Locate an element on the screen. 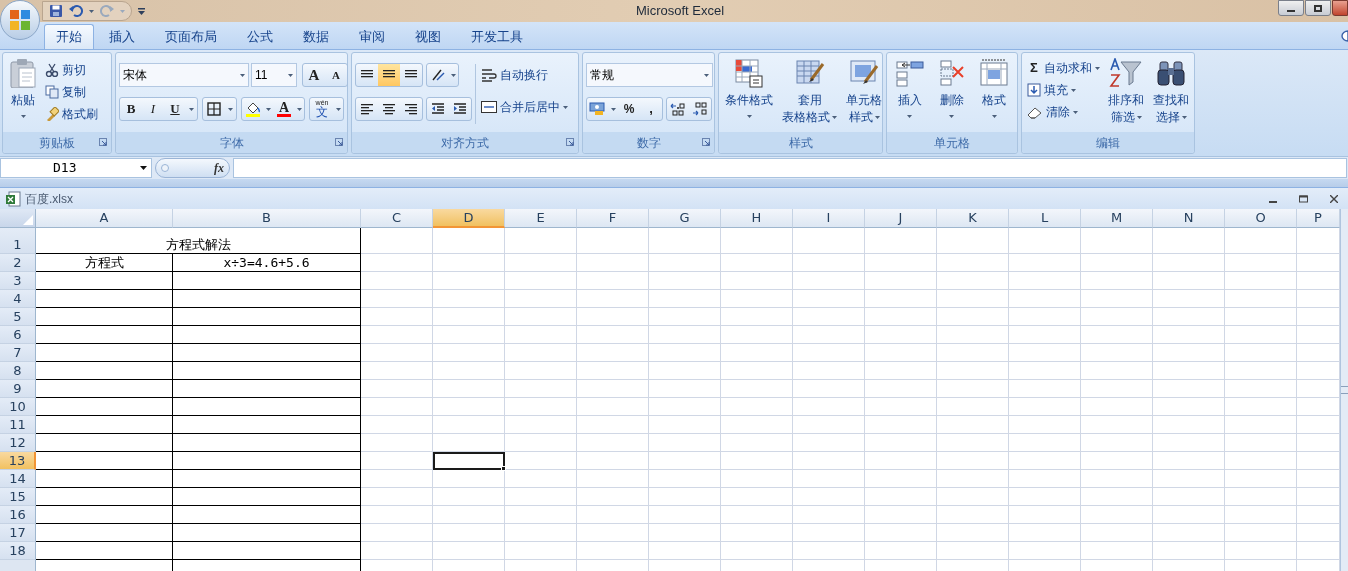  vertical-scrollbar is located at coordinates (1344, 390).